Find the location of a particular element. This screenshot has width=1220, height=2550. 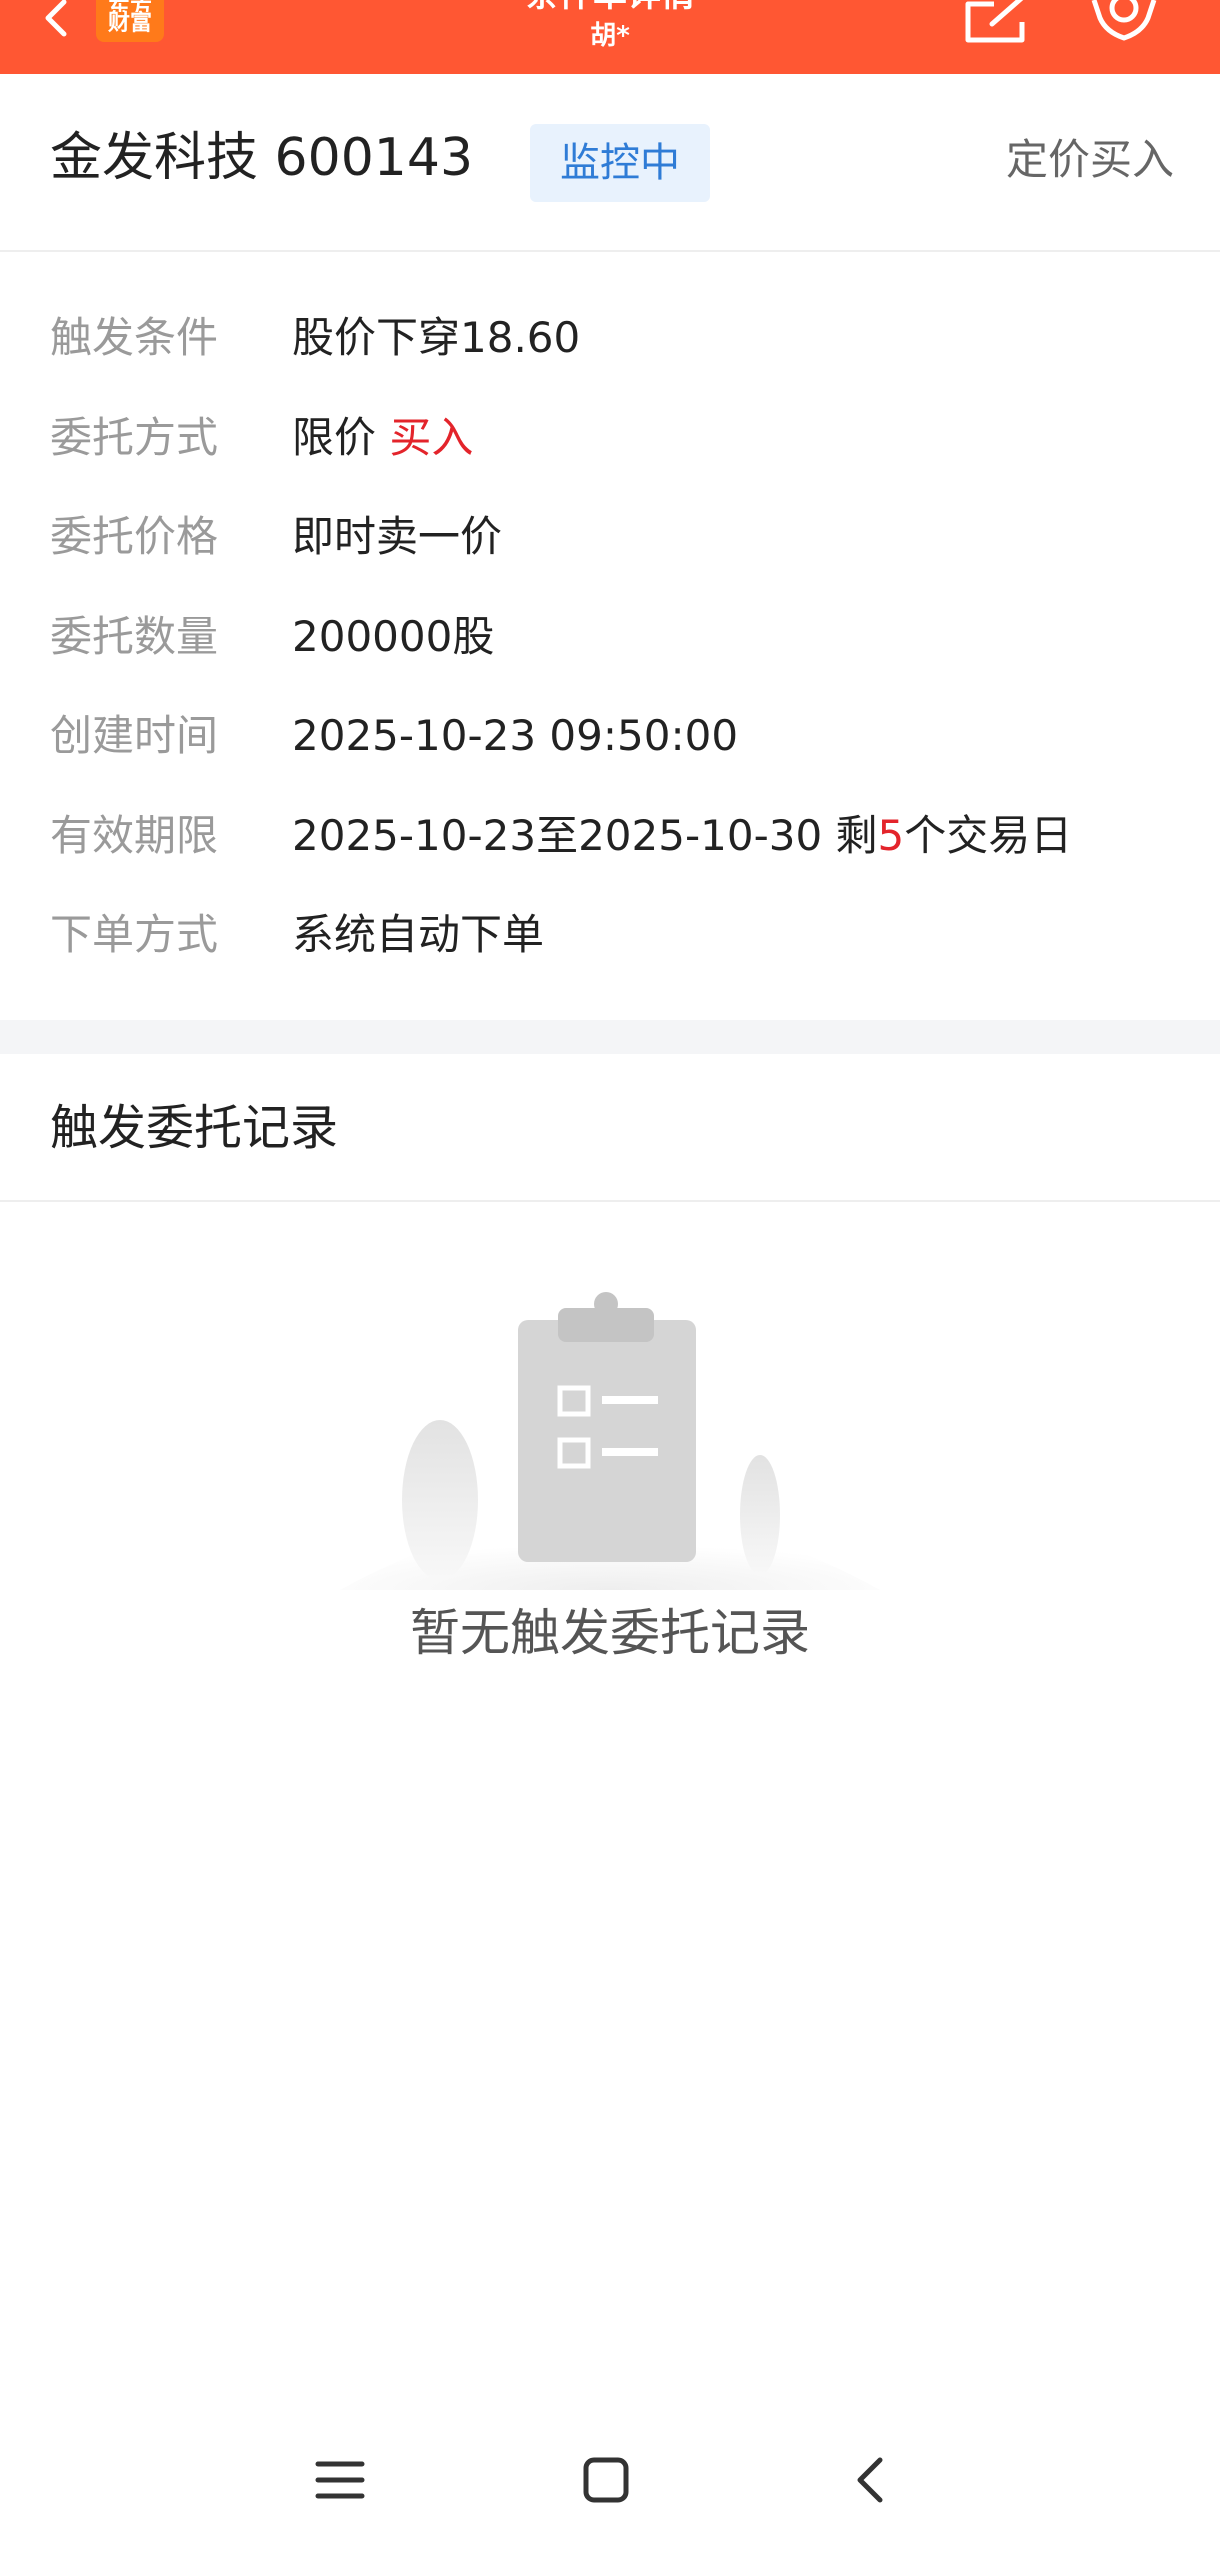

system-back-button is located at coordinates (871, 2480).